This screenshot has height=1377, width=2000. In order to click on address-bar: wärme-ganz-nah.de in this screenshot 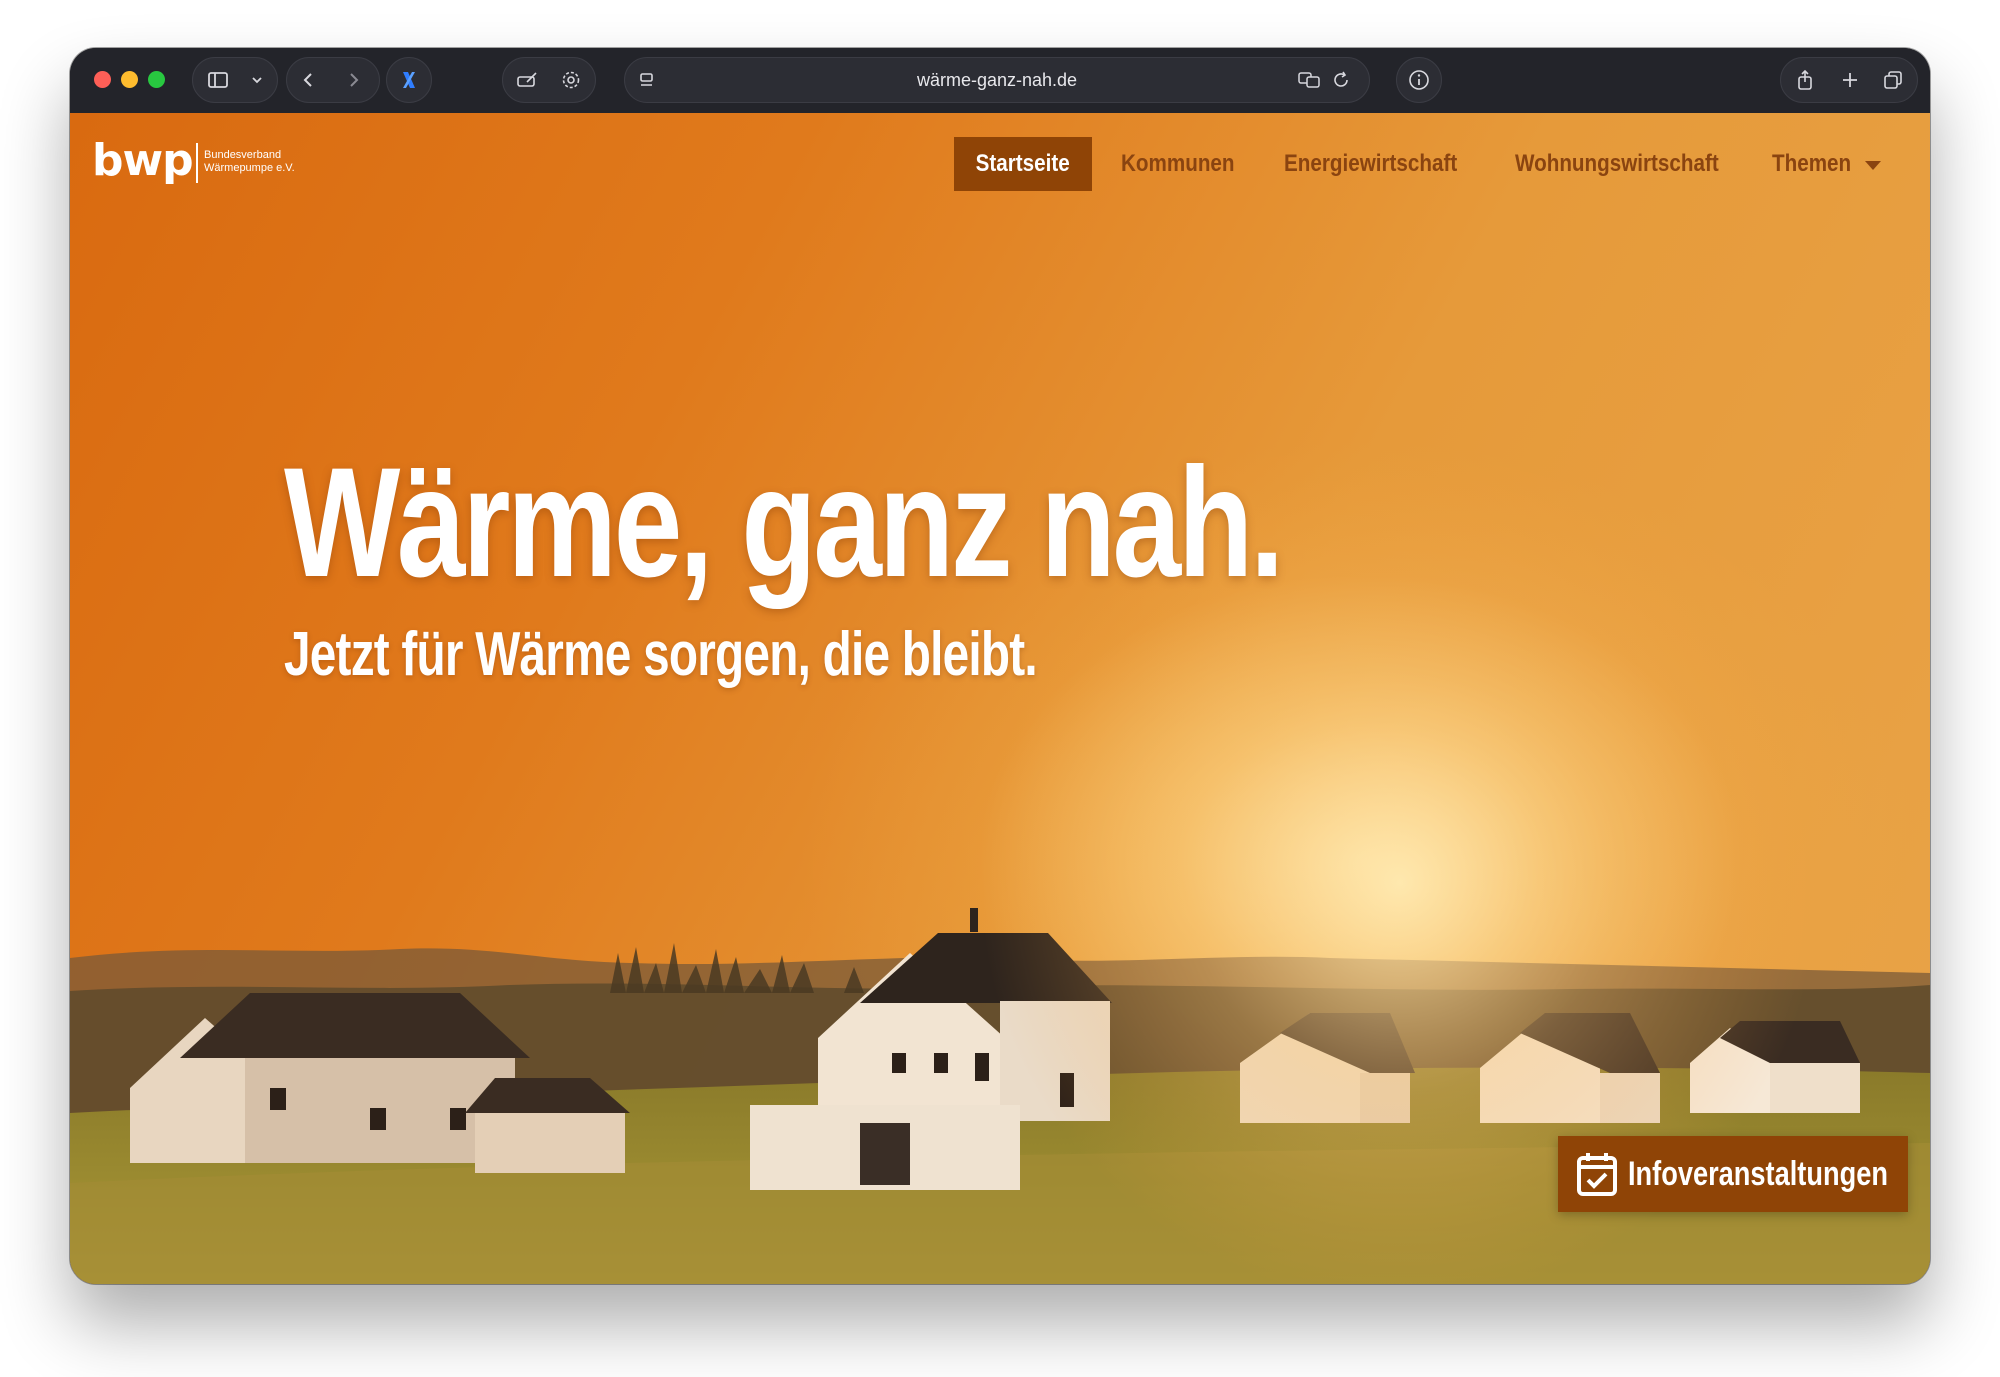, I will do `click(997, 80)`.